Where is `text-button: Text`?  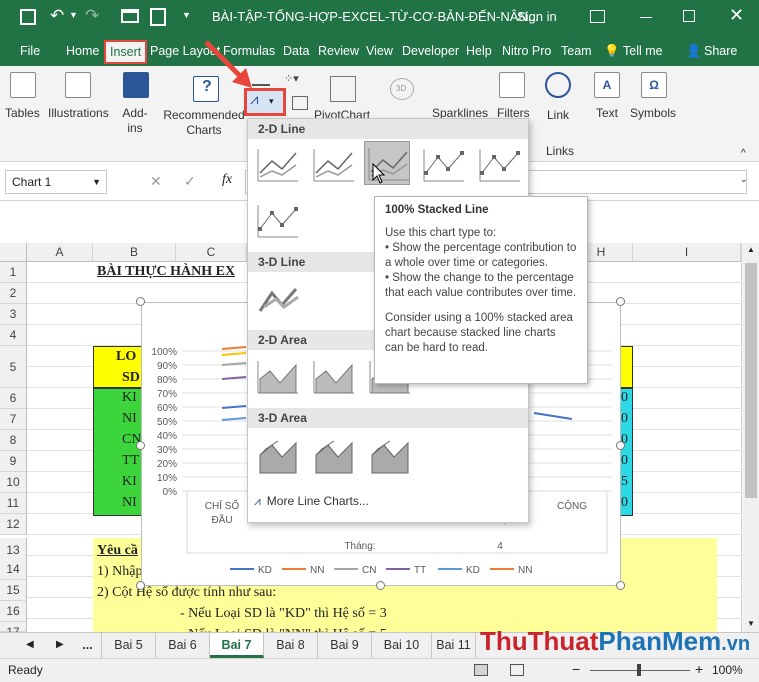 text-button: Text is located at coordinates (607, 113).